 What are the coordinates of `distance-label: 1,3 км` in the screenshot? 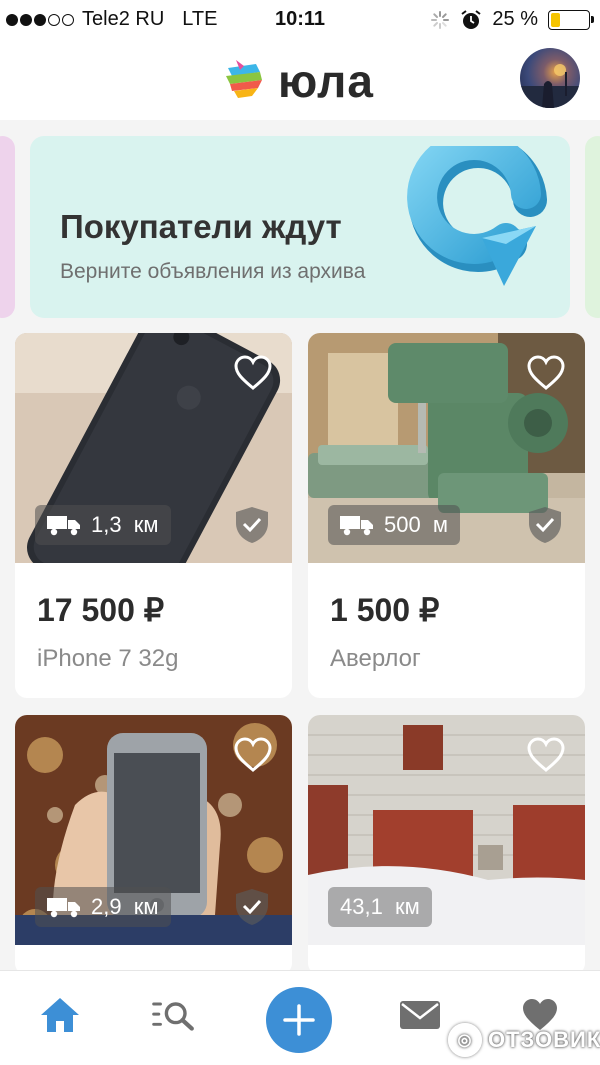 It's located at (125, 524).